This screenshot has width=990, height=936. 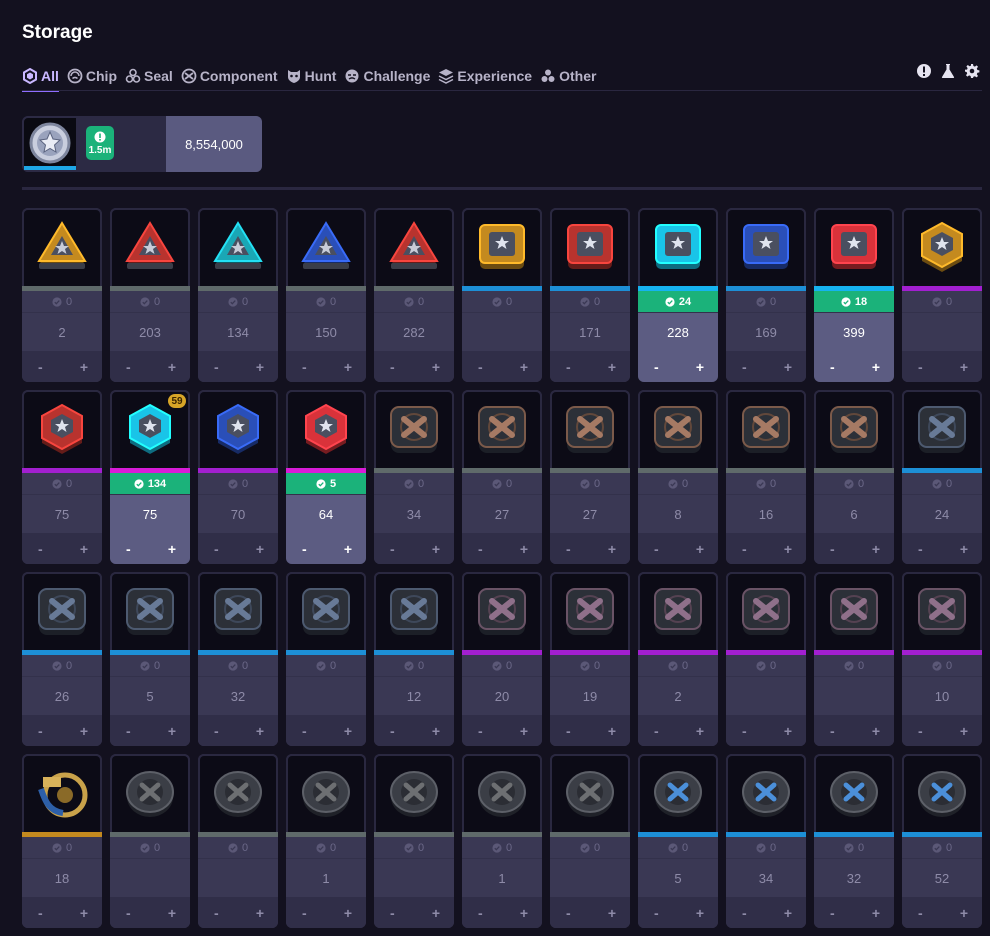 I want to click on quantity-value: 5, so click(x=150, y=695).